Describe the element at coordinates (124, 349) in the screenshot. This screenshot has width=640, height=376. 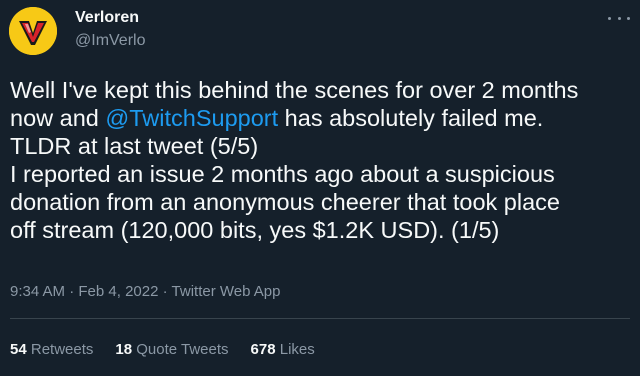
I see `quote-tweets-count: 18` at that location.